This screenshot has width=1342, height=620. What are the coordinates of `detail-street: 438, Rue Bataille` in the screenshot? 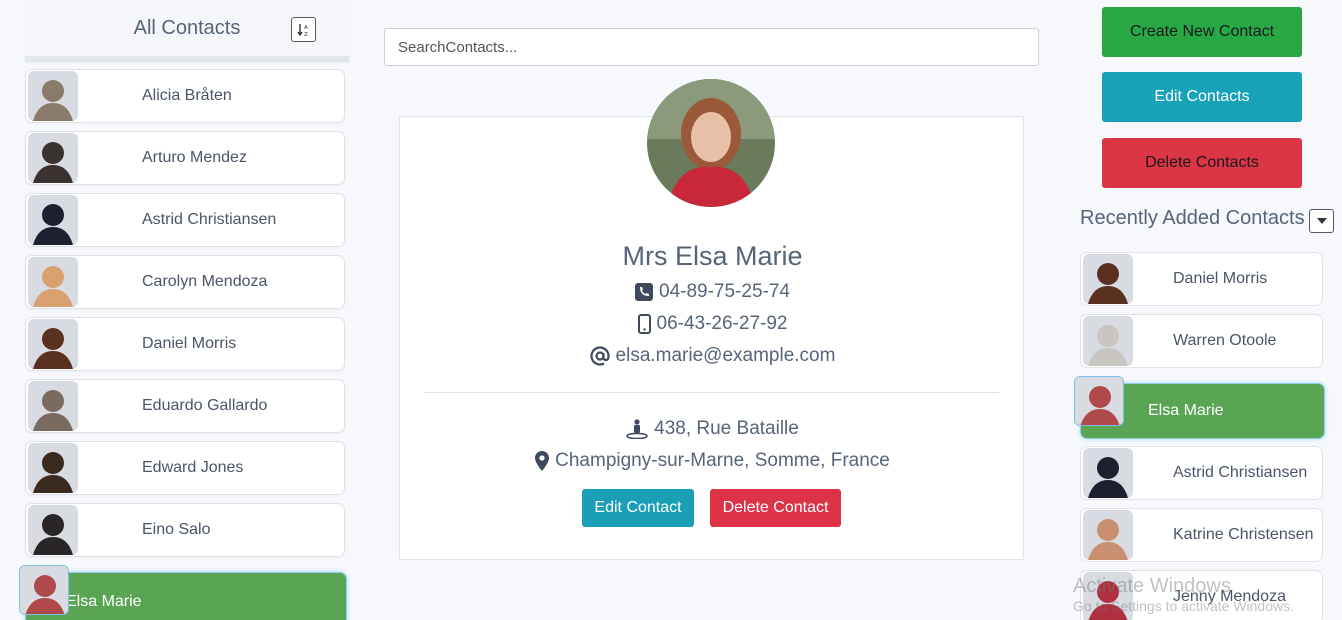 It's located at (726, 428).